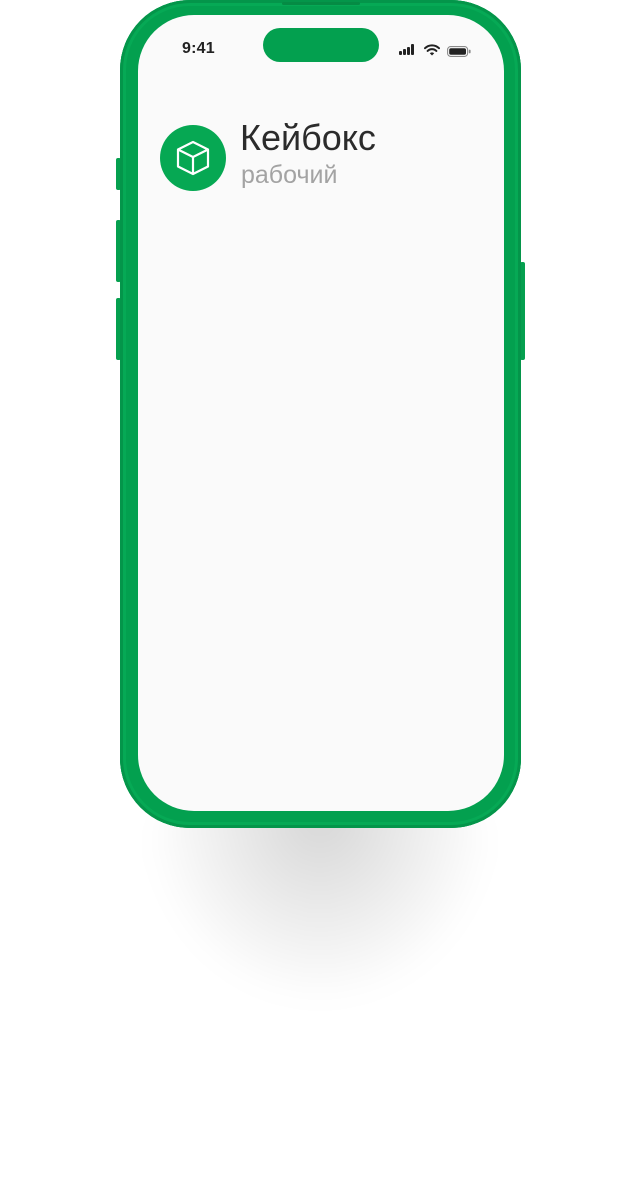 Image resolution: width=641 pixels, height=1188 pixels. I want to click on app-icon, so click(193, 158).